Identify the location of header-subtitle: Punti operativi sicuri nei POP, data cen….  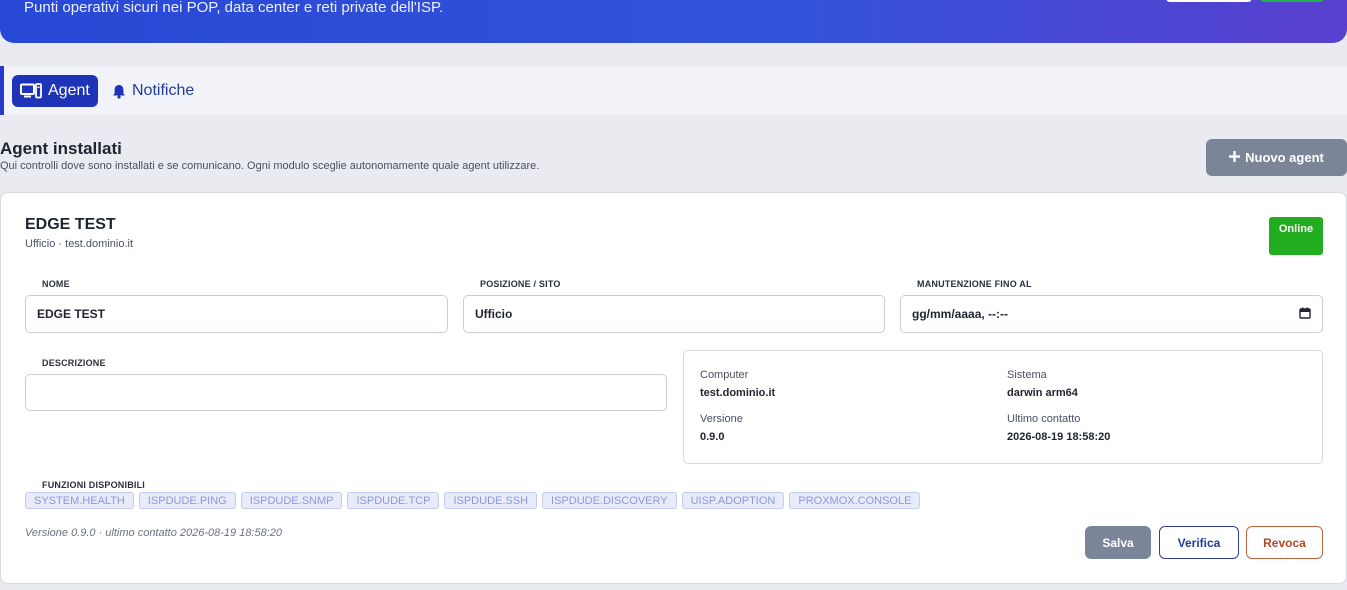
(234, 8).